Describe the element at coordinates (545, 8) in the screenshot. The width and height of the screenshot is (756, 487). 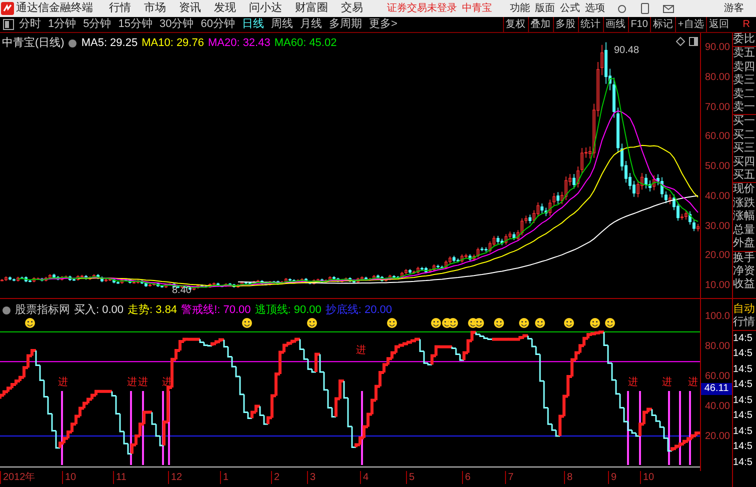
I see `menu-item: 版面` at that location.